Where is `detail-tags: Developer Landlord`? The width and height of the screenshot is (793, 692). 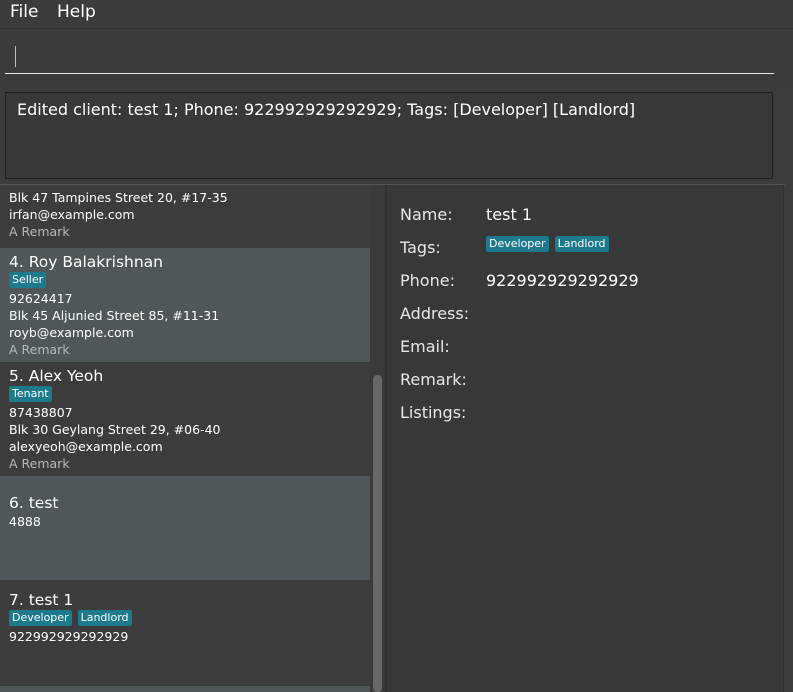
detail-tags: Developer Landlord is located at coordinates (547, 244).